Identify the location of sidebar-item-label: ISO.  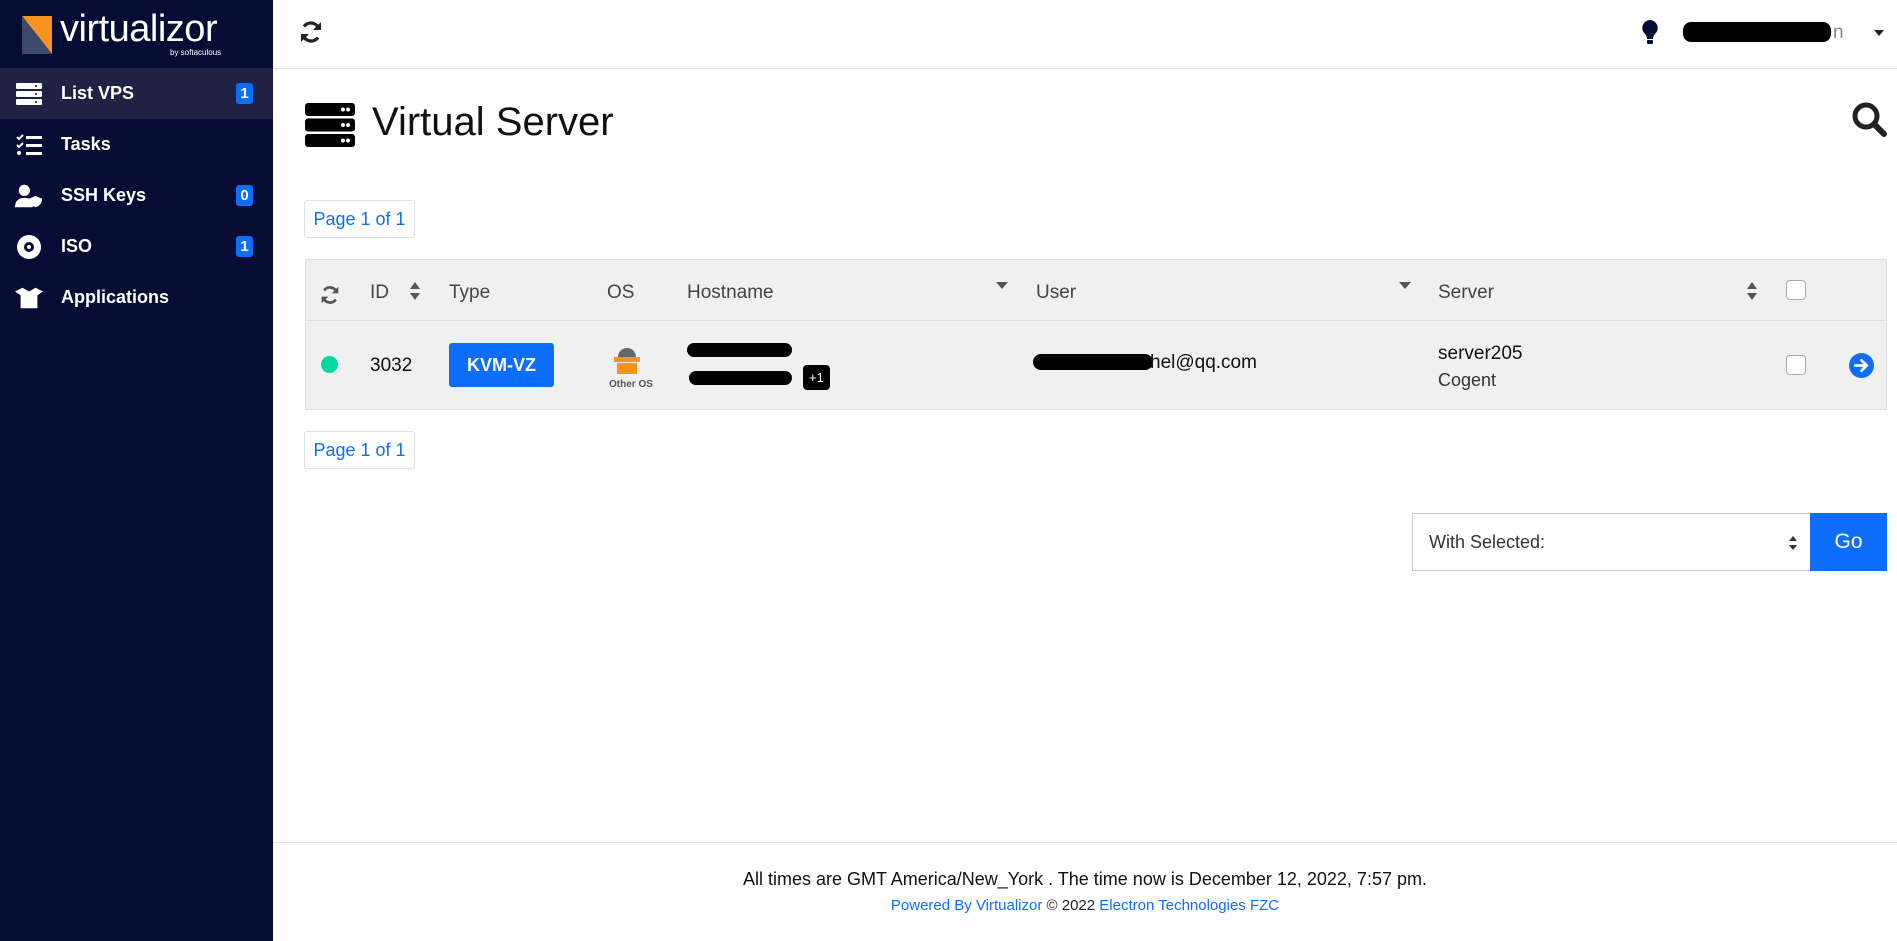
(77, 246).